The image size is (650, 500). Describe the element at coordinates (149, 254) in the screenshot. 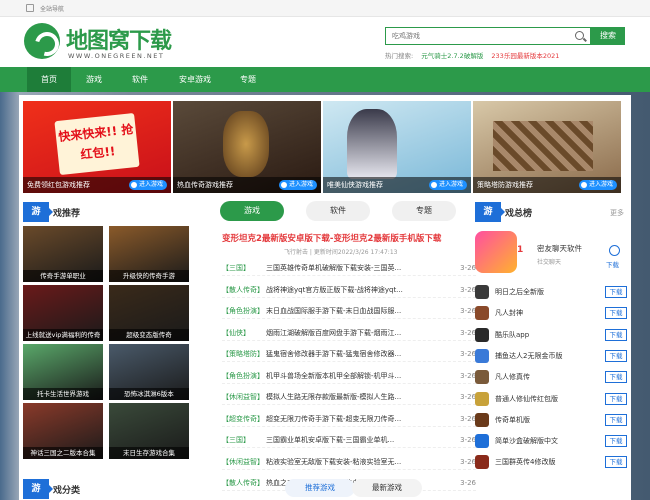

I see `game-thumb: 升级快的传奇手游` at that location.